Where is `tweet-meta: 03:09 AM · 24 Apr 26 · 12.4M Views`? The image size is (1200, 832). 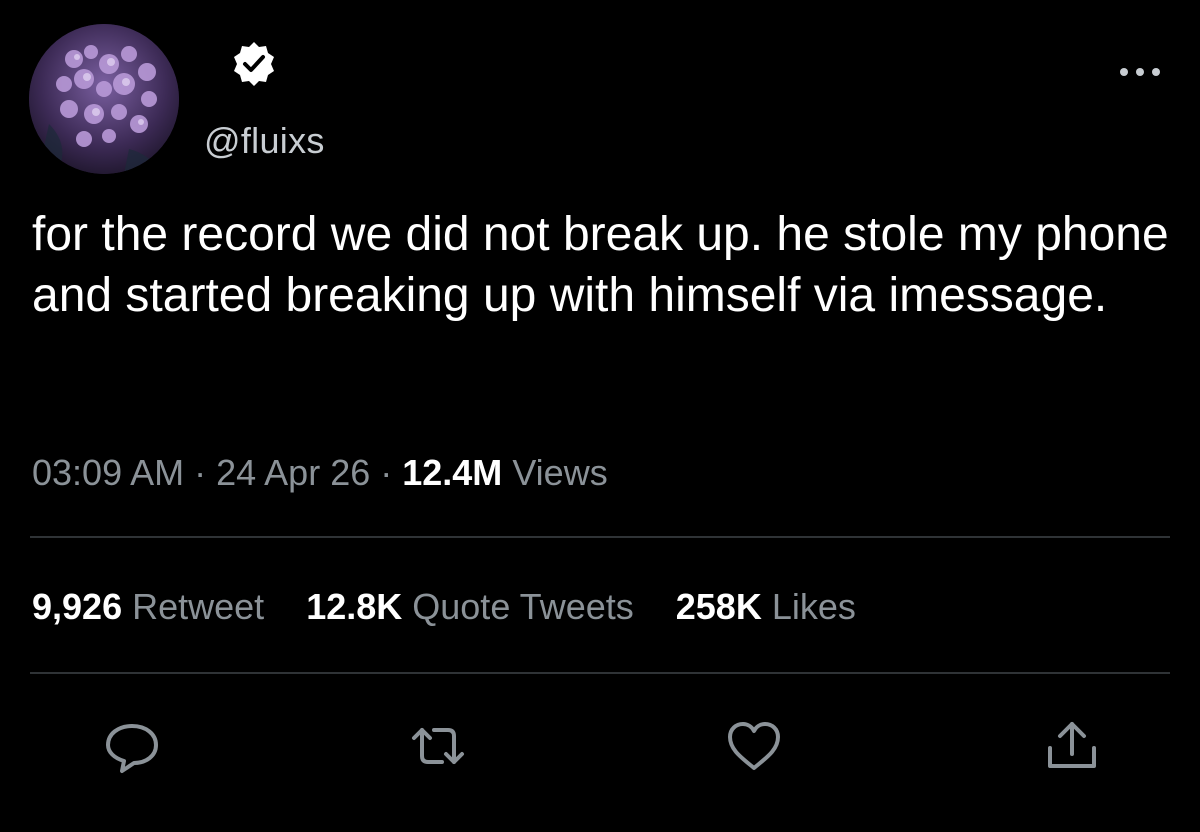 tweet-meta: 03:09 AM · 24 Apr 26 · 12.4M Views is located at coordinates (320, 473).